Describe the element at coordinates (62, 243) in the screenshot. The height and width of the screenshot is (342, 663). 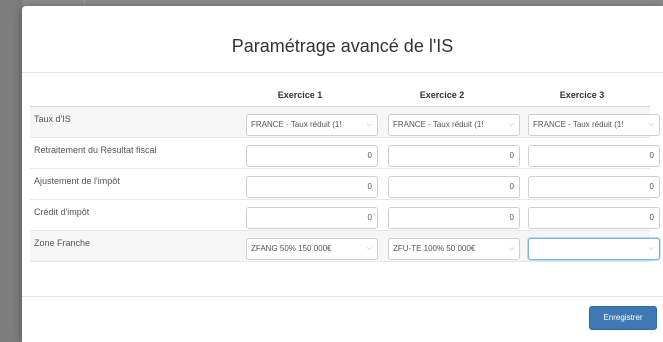
I see `row-label: Zone Franche` at that location.